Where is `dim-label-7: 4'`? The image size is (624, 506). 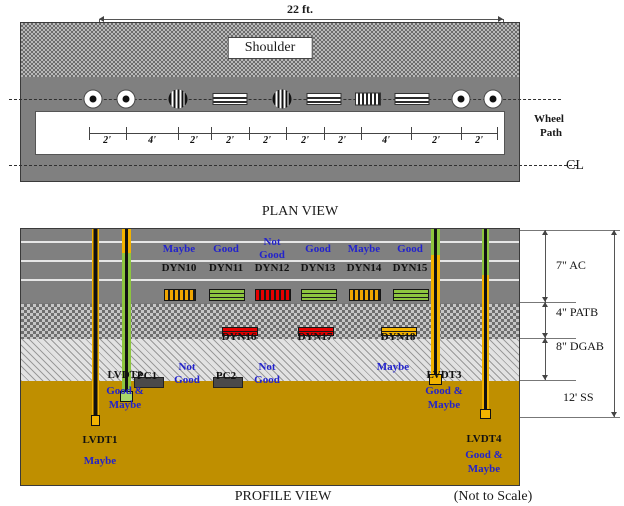
dim-label-7: 4' is located at coordinates (386, 140).